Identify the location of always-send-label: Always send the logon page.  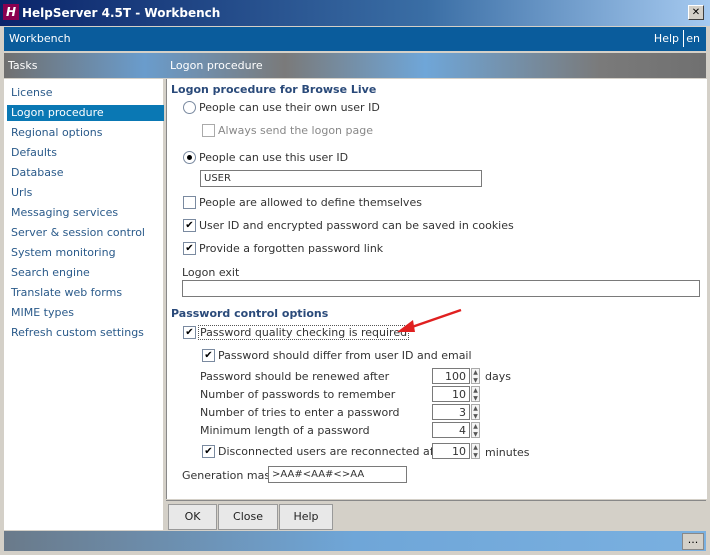
(295, 130).